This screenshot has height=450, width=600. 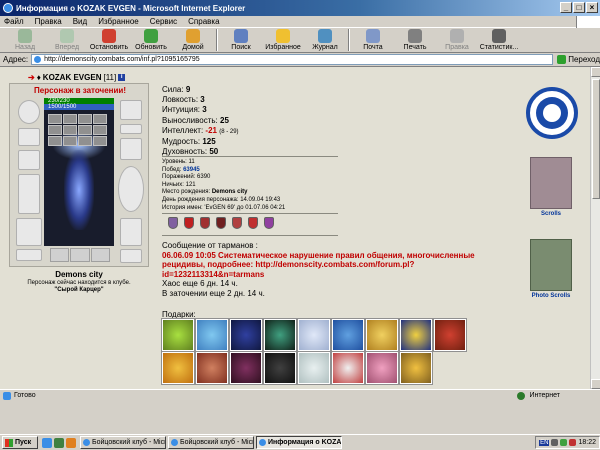 What do you see at coordinates (596, 139) in the screenshot?
I see `scroll-thumb` at bounding box center [596, 139].